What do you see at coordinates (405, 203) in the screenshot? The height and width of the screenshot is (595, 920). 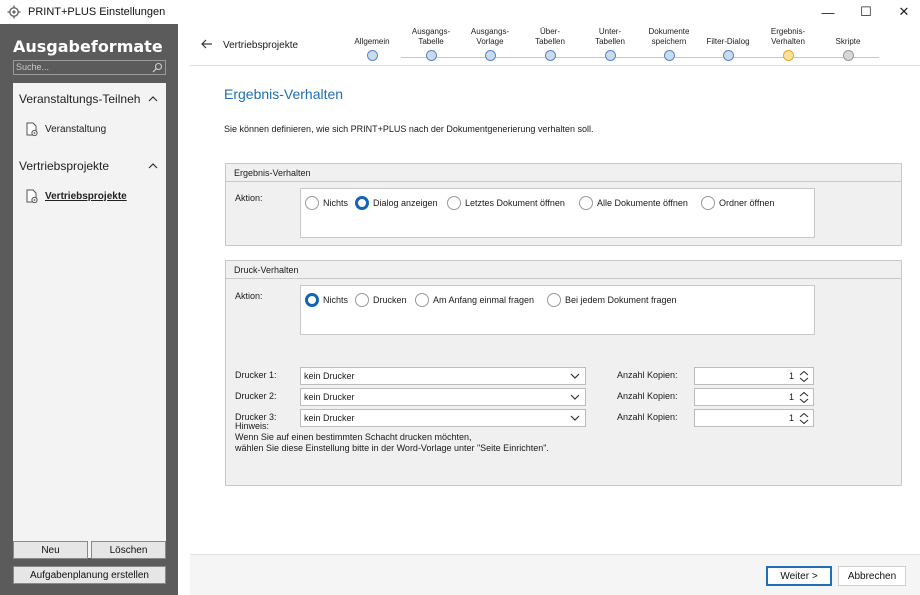 I see `radio-label: Dialog anzeigen` at bounding box center [405, 203].